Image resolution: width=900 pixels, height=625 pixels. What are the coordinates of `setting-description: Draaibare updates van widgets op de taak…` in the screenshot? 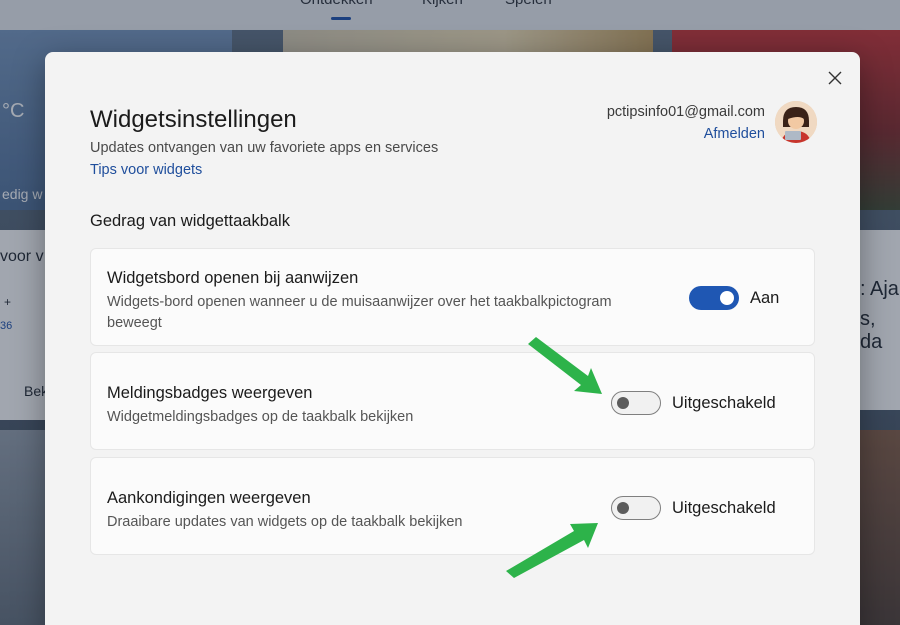 It's located at (285, 522).